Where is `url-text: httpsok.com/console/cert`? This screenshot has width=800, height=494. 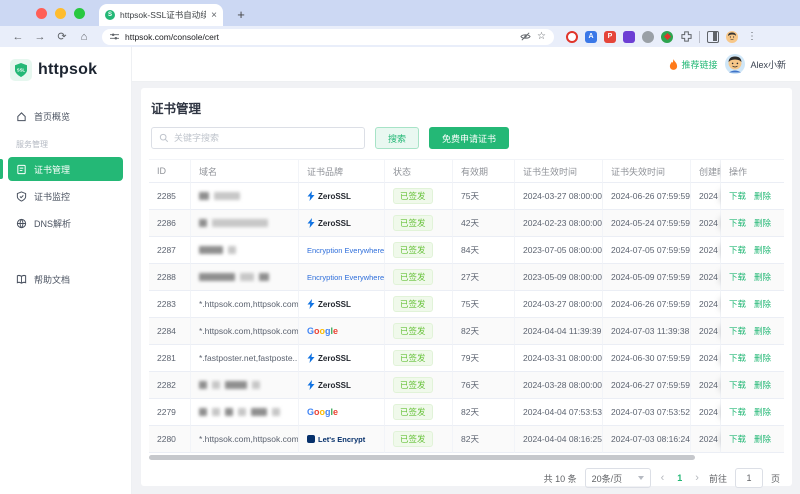 url-text: httpsok.com/console/cert is located at coordinates (319, 37).